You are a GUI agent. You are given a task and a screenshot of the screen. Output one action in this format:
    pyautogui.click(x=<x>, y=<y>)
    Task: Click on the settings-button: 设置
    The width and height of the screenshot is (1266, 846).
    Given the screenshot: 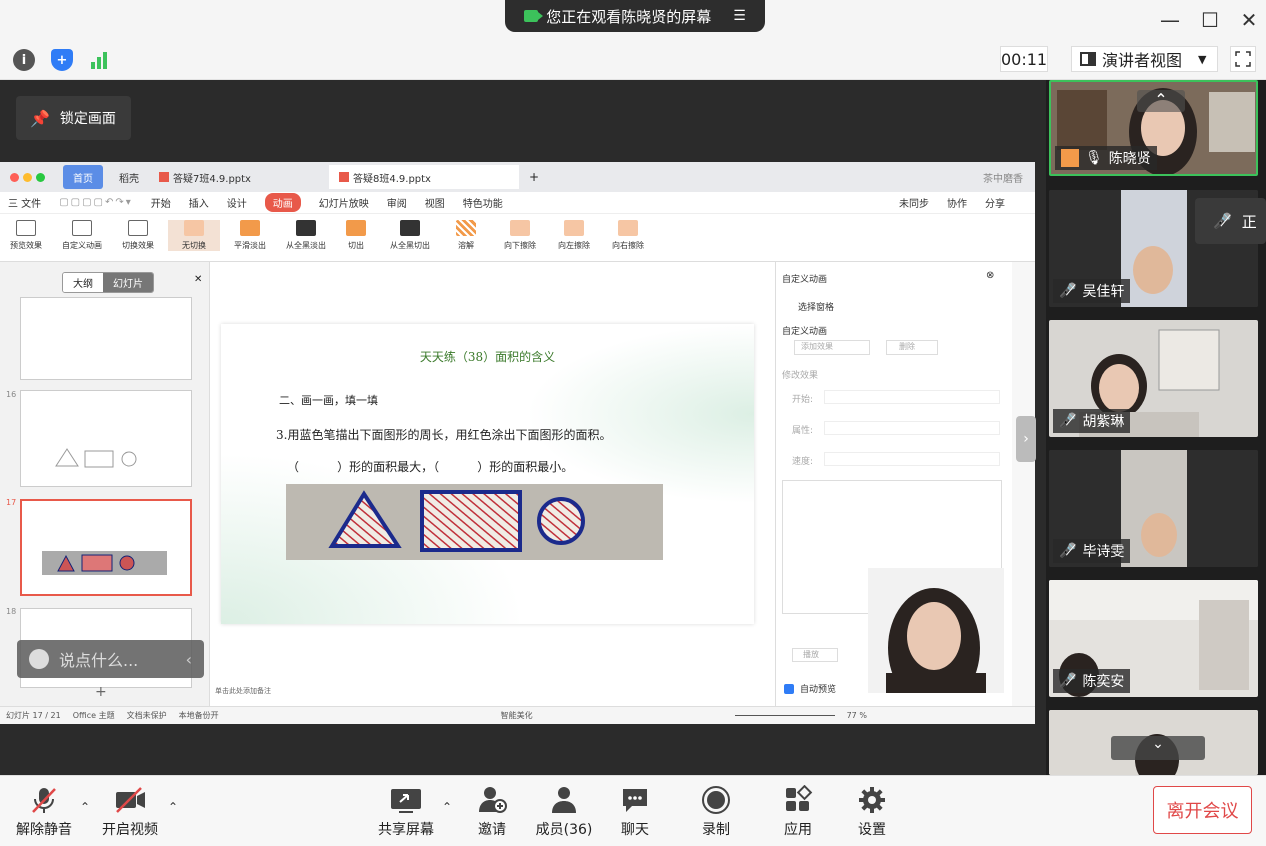 What is the action you would take?
    pyautogui.click(x=872, y=812)
    